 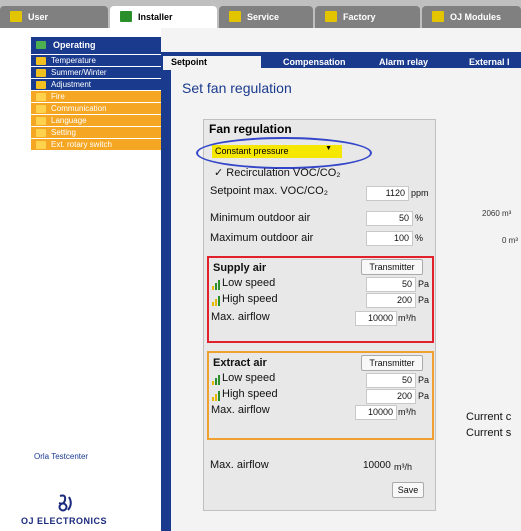 What do you see at coordinates (424, 396) in the screenshot?
I see `extract-high-unit: Pa` at bounding box center [424, 396].